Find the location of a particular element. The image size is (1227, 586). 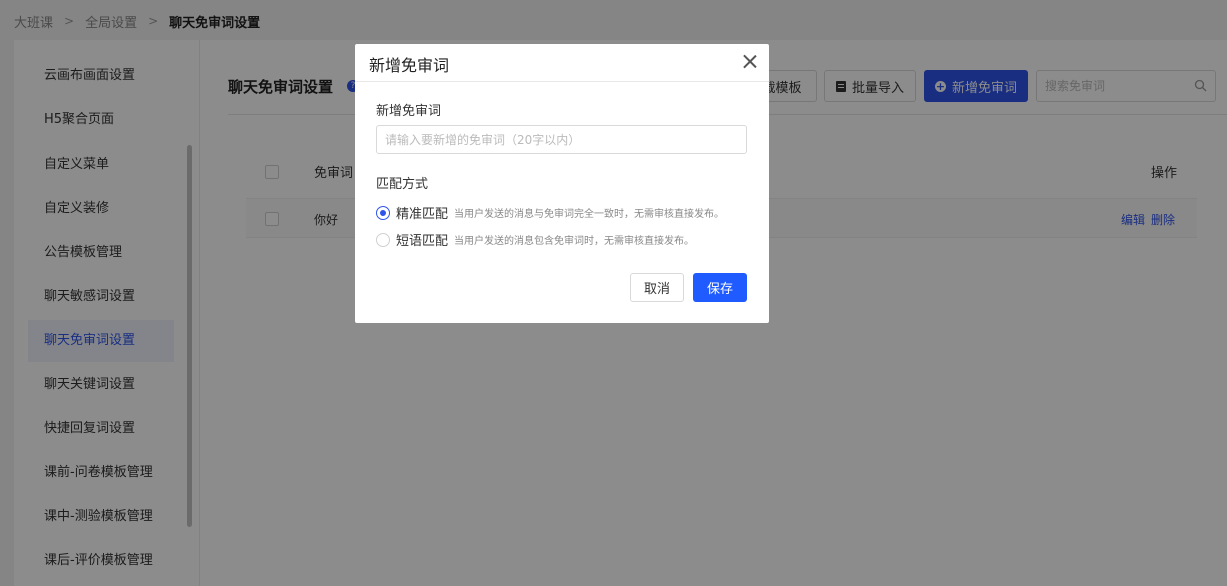

match-mode-label: 匹配方式 is located at coordinates (402, 184).